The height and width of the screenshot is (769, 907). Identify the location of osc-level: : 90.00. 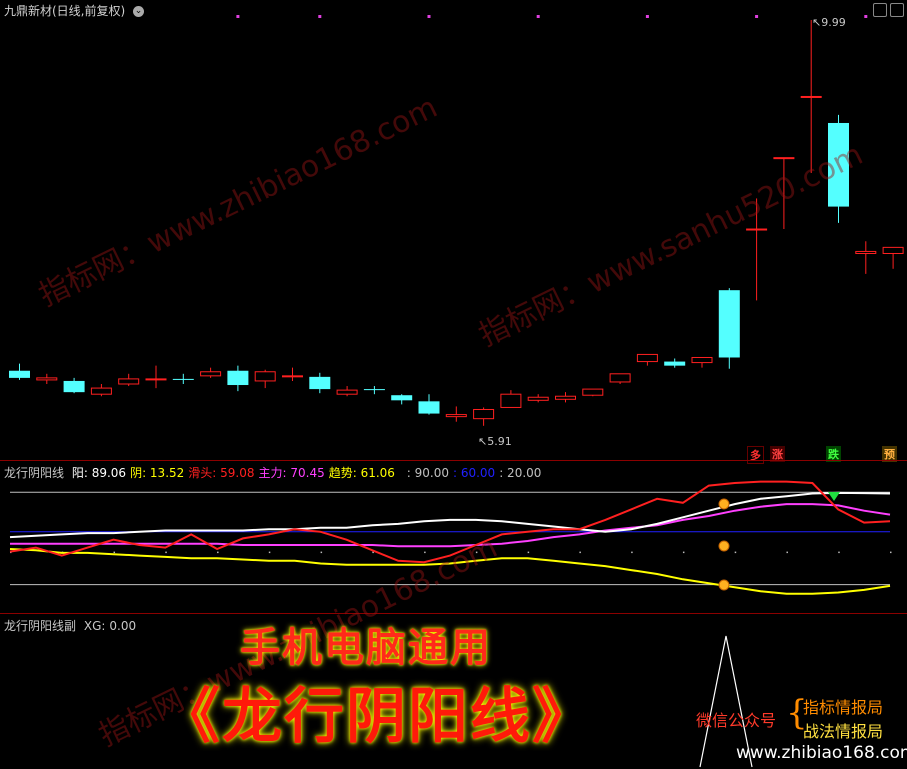
(427, 473).